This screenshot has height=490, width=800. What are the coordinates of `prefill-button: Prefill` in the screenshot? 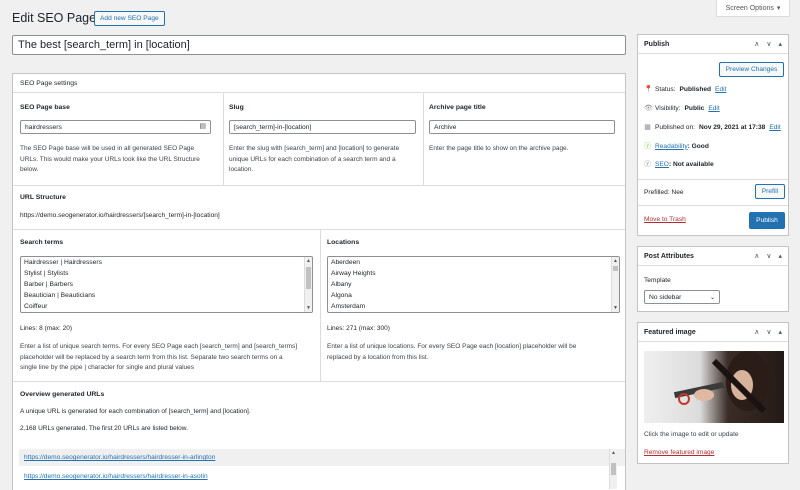 It's located at (770, 191).